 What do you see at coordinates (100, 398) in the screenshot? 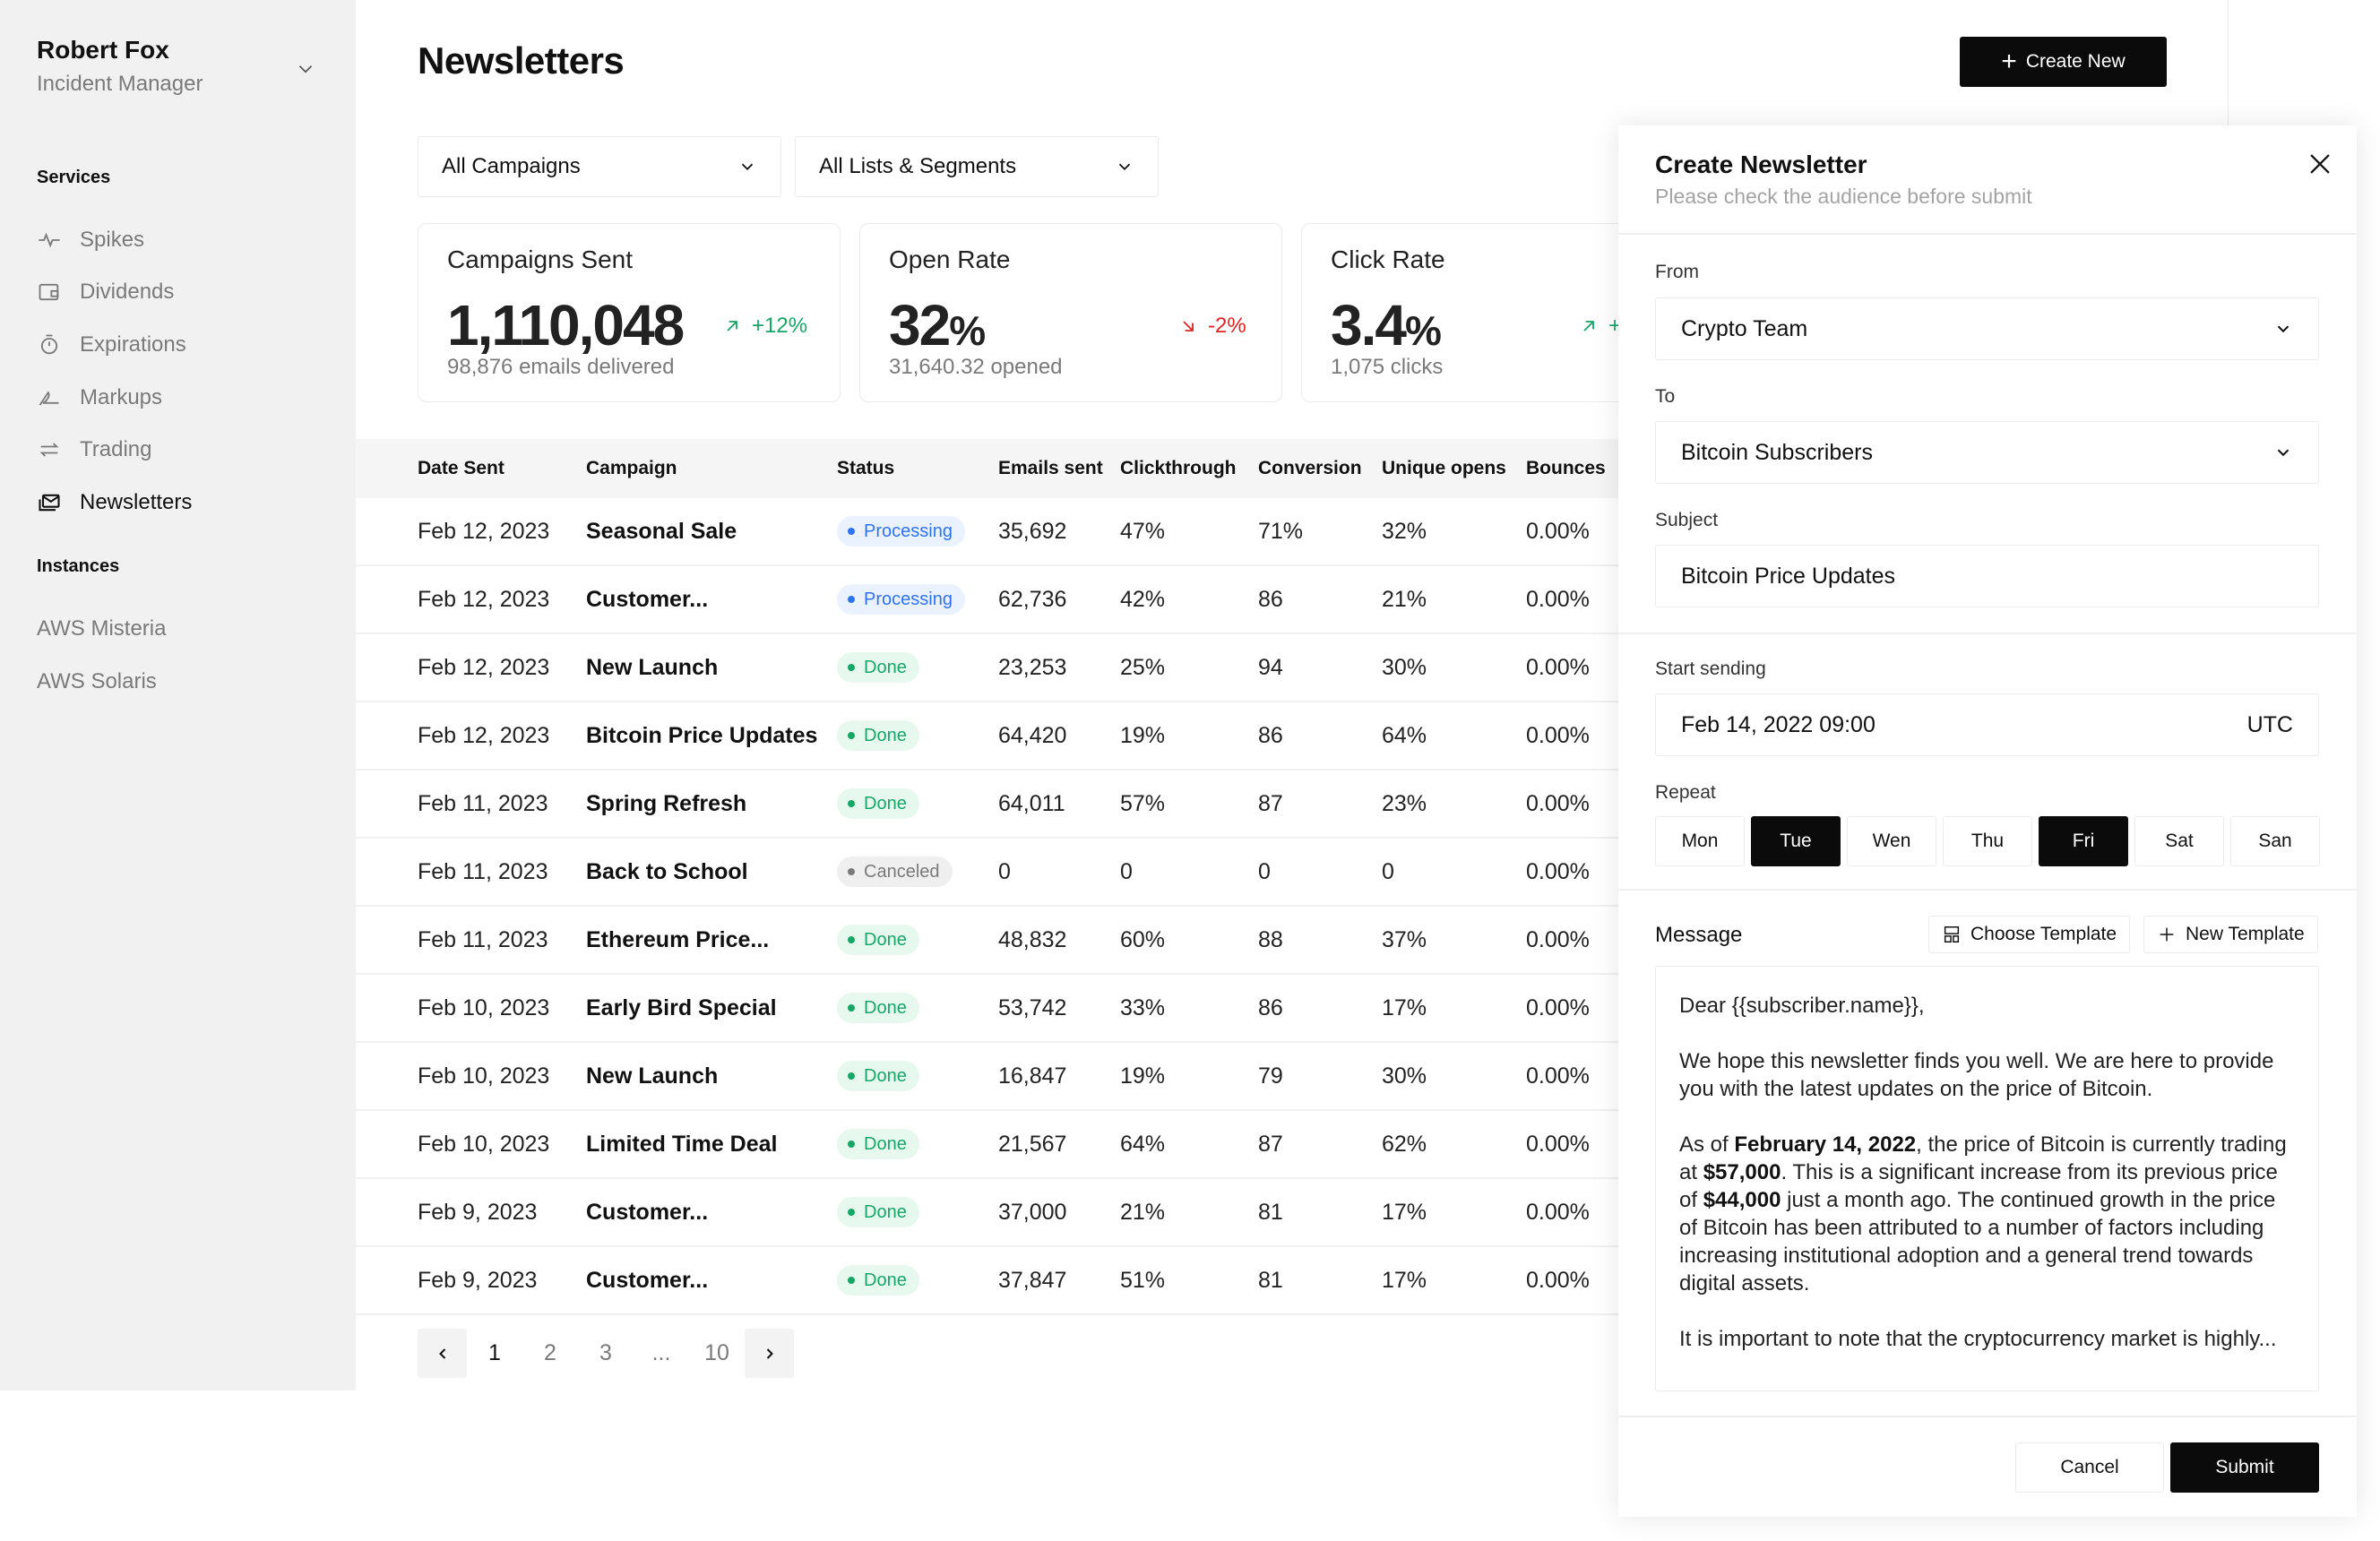
I see `sidebar-item-markups: Markups` at bounding box center [100, 398].